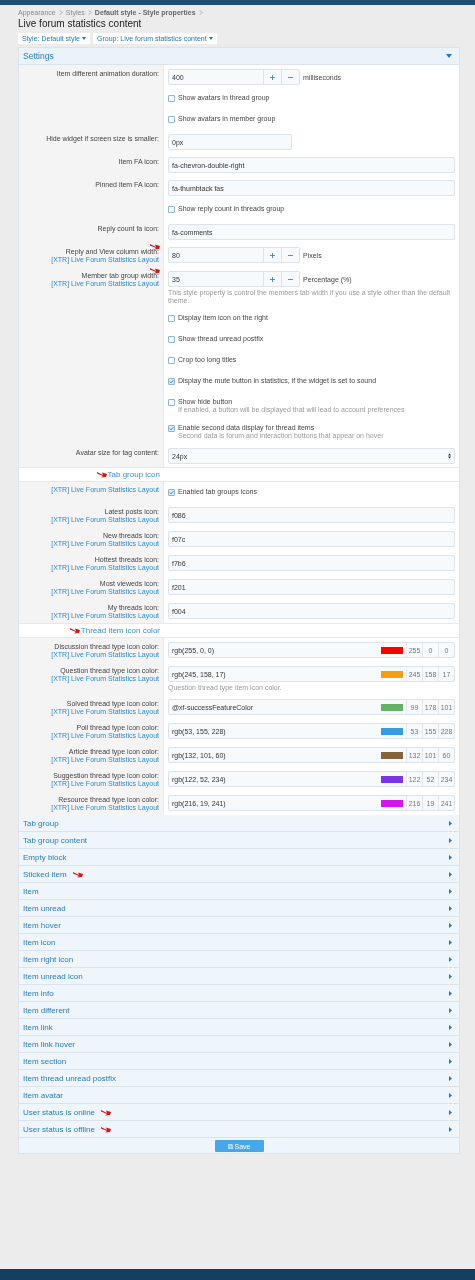 Image resolution: width=475 pixels, height=1280 pixels. Describe the element at coordinates (239, 942) in the screenshot. I see `group-header: Item icon` at that location.